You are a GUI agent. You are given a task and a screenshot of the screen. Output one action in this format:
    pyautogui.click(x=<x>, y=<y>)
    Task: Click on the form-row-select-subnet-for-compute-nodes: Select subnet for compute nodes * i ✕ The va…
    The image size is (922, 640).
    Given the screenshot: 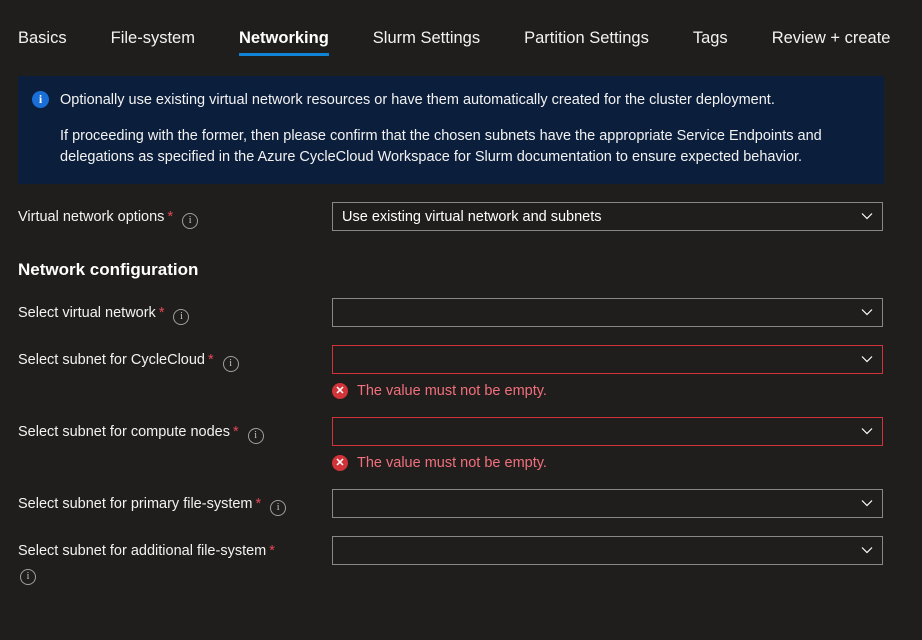 What is the action you would take?
    pyautogui.click(x=461, y=444)
    